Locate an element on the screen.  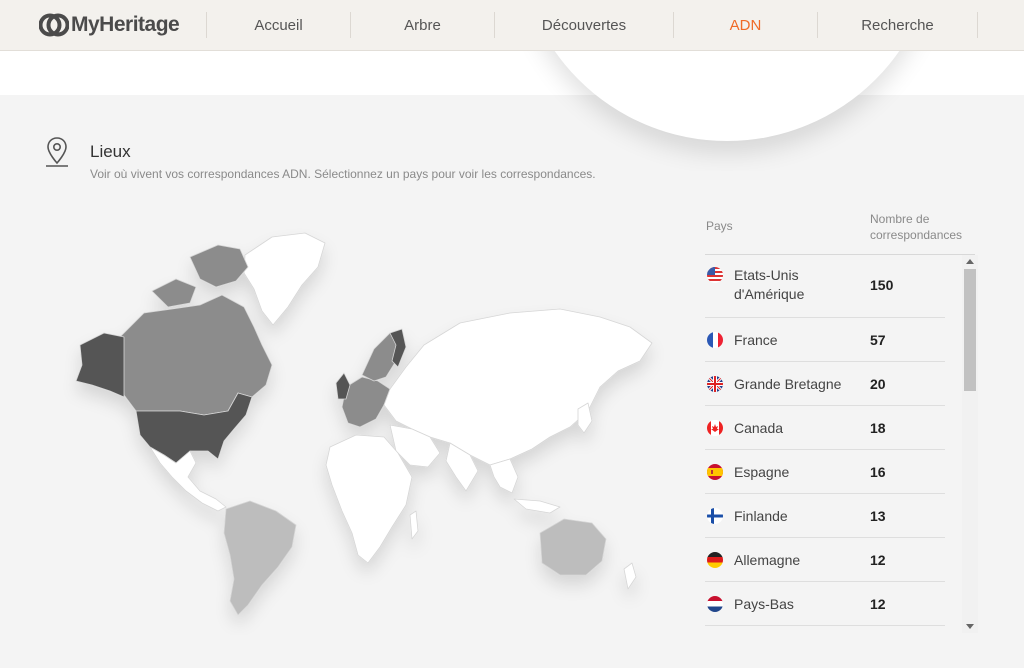
column-header-count: Nombre de correspondances is located at coordinates (916, 227).